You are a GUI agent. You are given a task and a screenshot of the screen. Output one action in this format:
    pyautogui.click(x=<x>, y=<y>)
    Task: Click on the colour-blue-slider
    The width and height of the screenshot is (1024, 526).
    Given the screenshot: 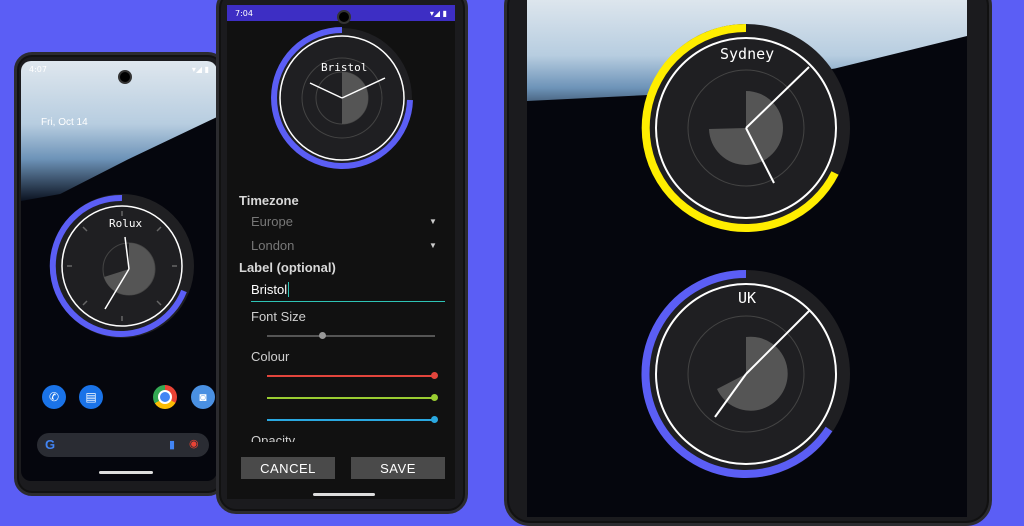 What is the action you would take?
    pyautogui.click(x=351, y=420)
    